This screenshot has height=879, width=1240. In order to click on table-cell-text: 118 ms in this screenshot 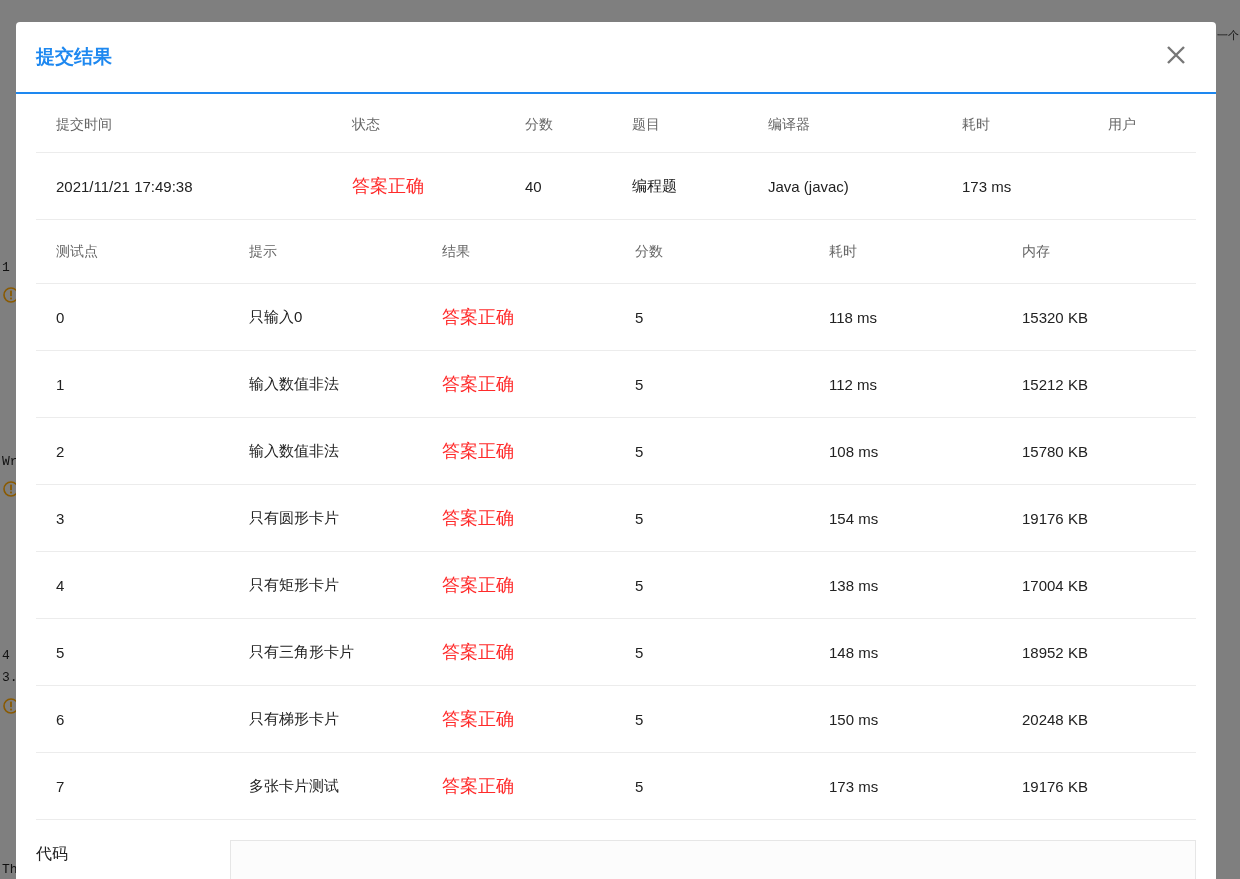, I will do `click(854, 317)`.